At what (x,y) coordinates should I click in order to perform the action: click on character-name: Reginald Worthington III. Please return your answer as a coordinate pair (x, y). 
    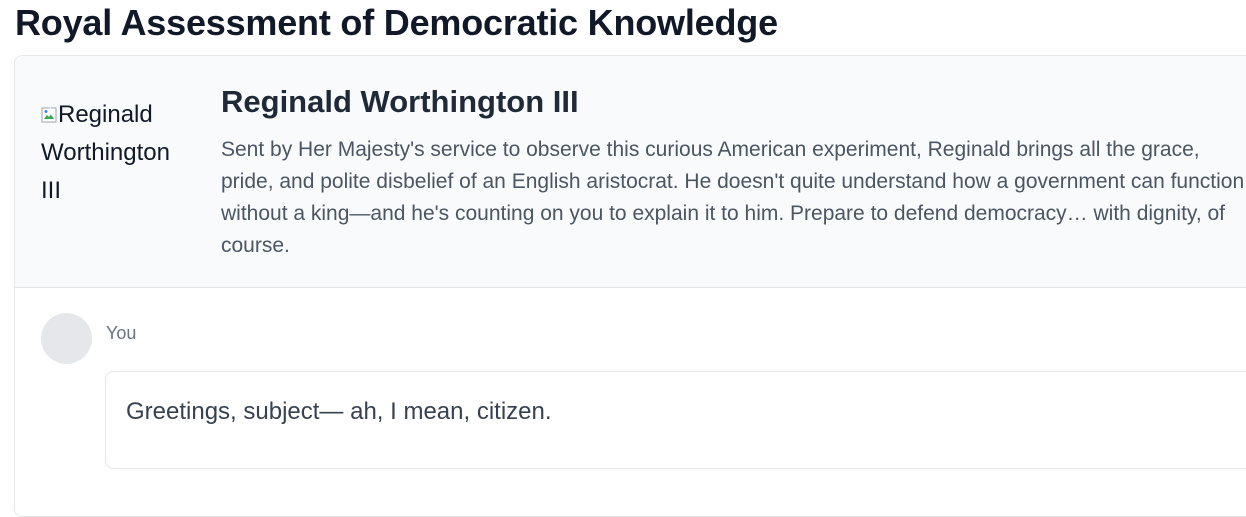
    Looking at the image, I should click on (400, 101).